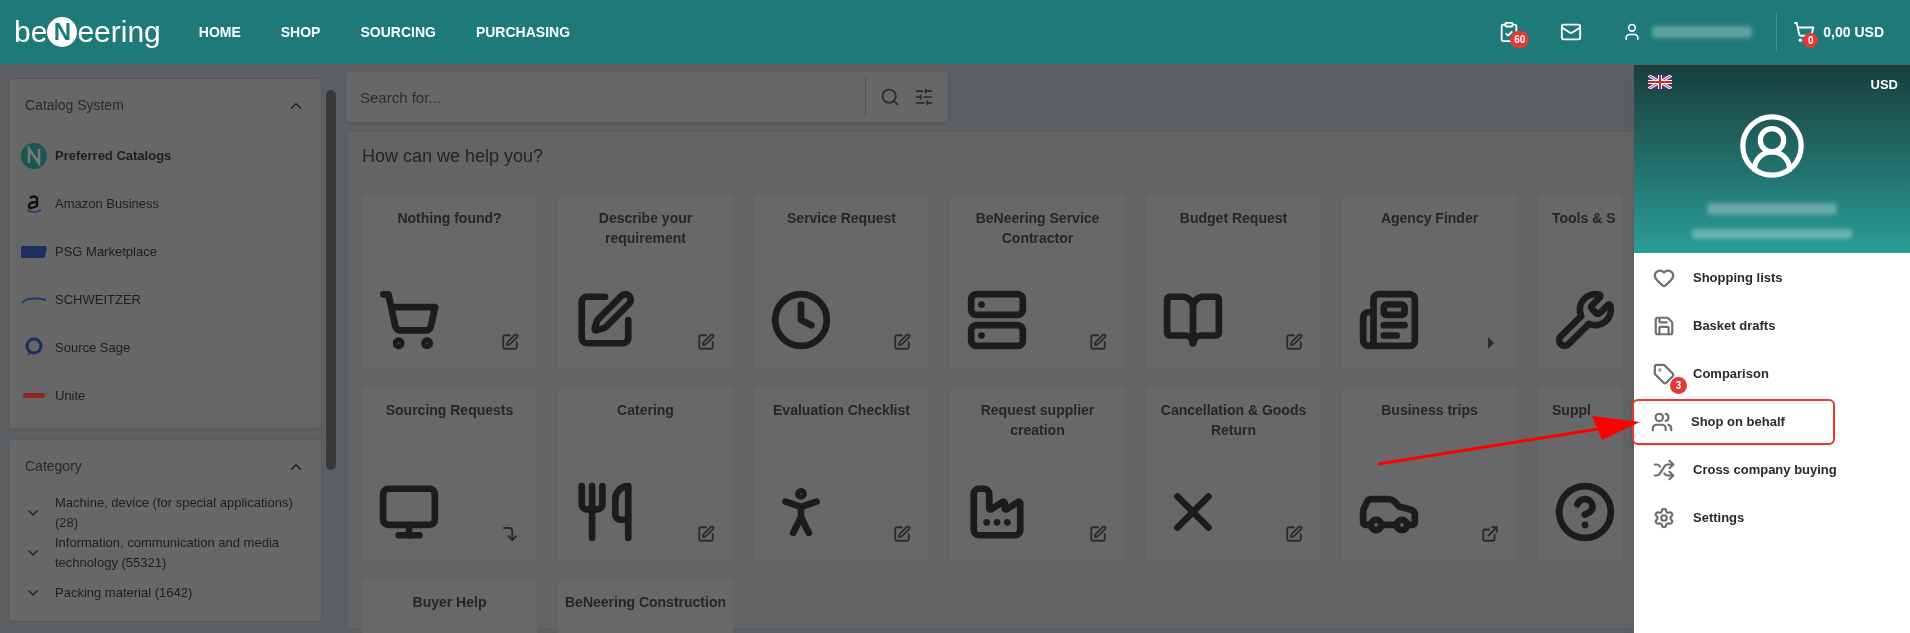 Image resolution: width=1910 pixels, height=633 pixels. What do you see at coordinates (890, 97) in the screenshot?
I see `search-icon` at bounding box center [890, 97].